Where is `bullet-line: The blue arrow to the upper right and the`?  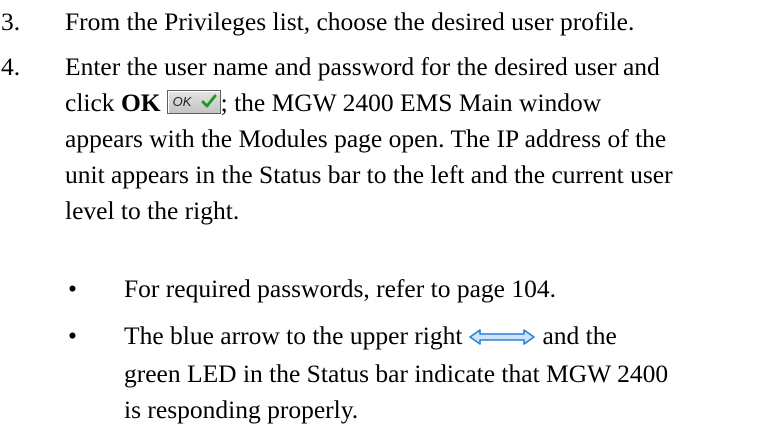
bullet-line: The blue arrow to the upper right and the is located at coordinates (444, 337).